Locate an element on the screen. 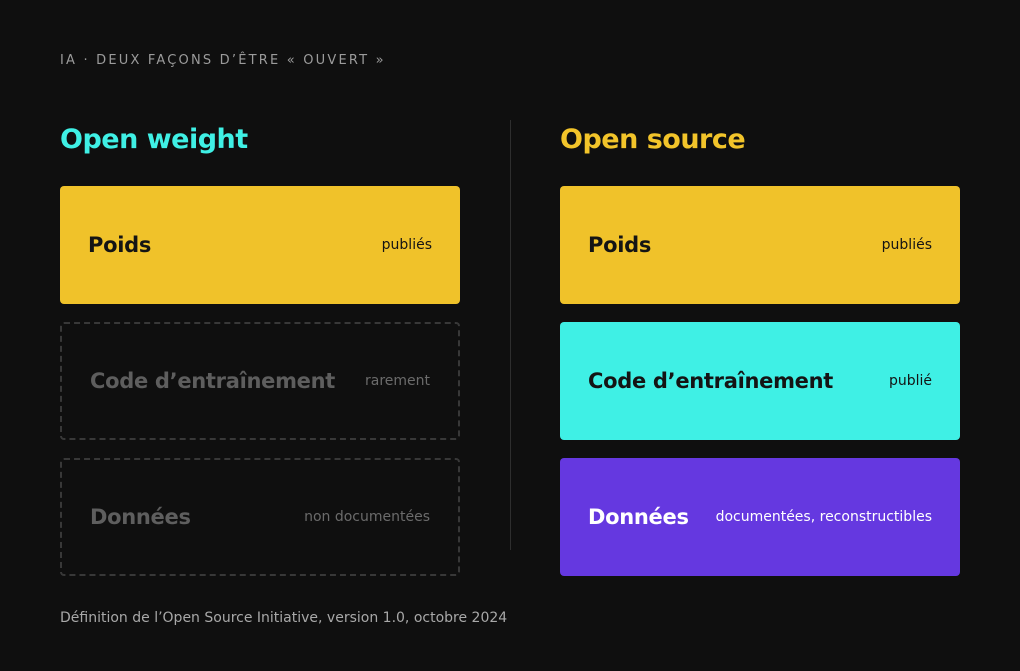 The width and height of the screenshot is (1020, 671). open-weight-training-code-card: Code d’entraînement rarement is located at coordinates (260, 381).